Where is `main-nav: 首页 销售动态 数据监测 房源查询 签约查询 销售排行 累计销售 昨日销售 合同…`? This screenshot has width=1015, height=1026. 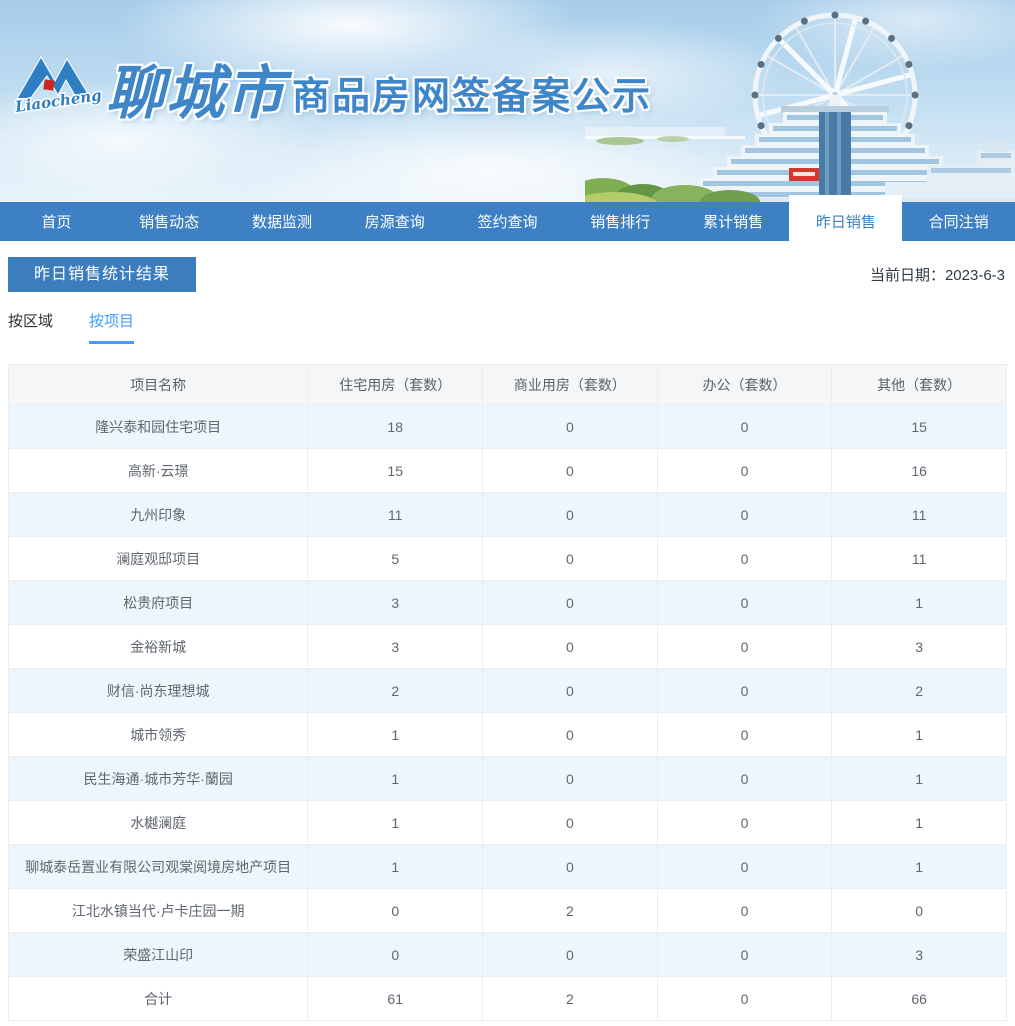
main-nav: 首页 销售动态 数据监测 房源查询 签约查询 销售排行 累计销售 昨日销售 合同… is located at coordinates (507, 218).